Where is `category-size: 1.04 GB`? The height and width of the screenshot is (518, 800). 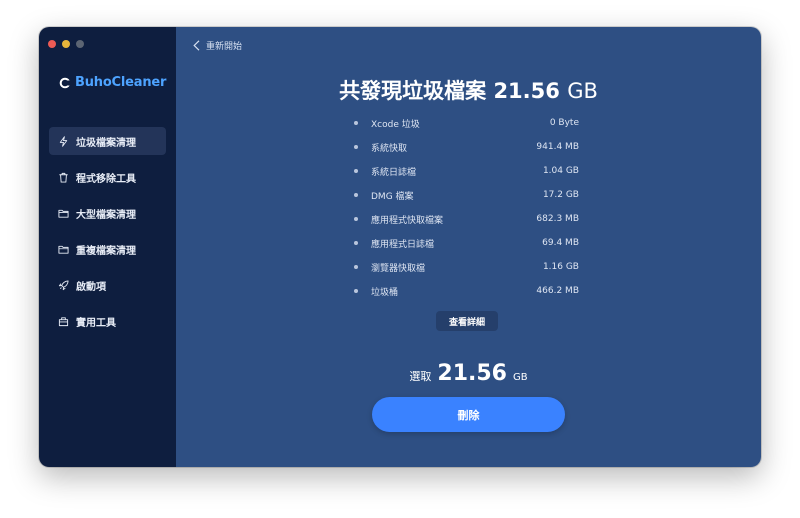 category-size: 1.04 GB is located at coordinates (560, 171).